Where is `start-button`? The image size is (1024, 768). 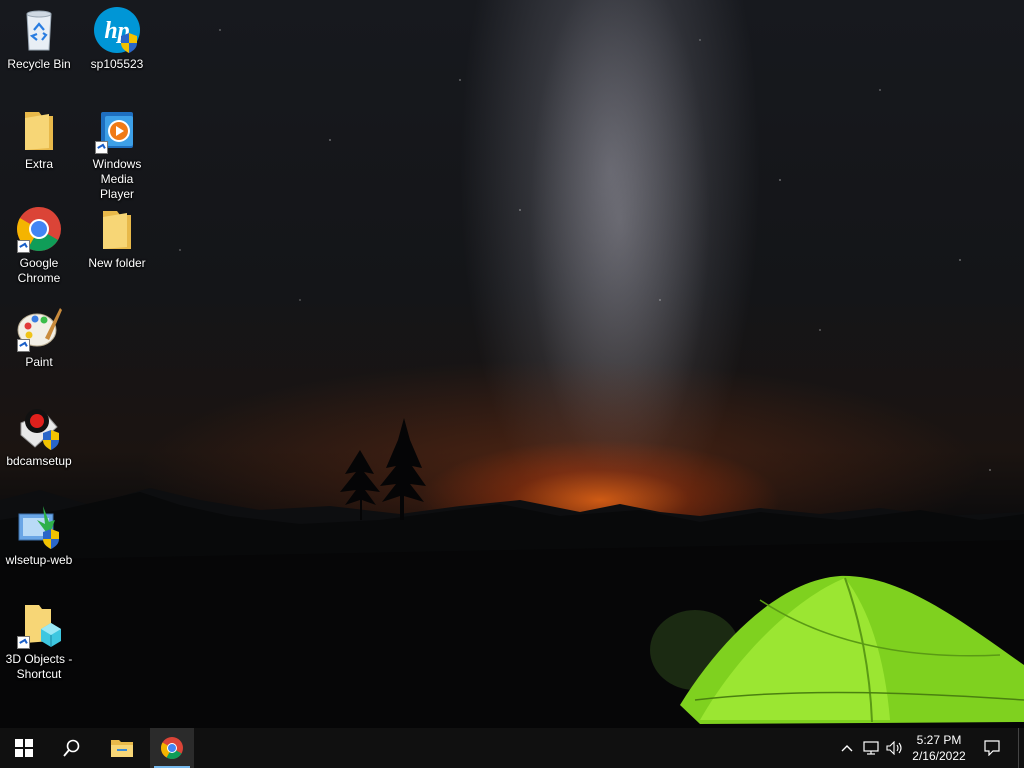
start-button is located at coordinates (24, 748).